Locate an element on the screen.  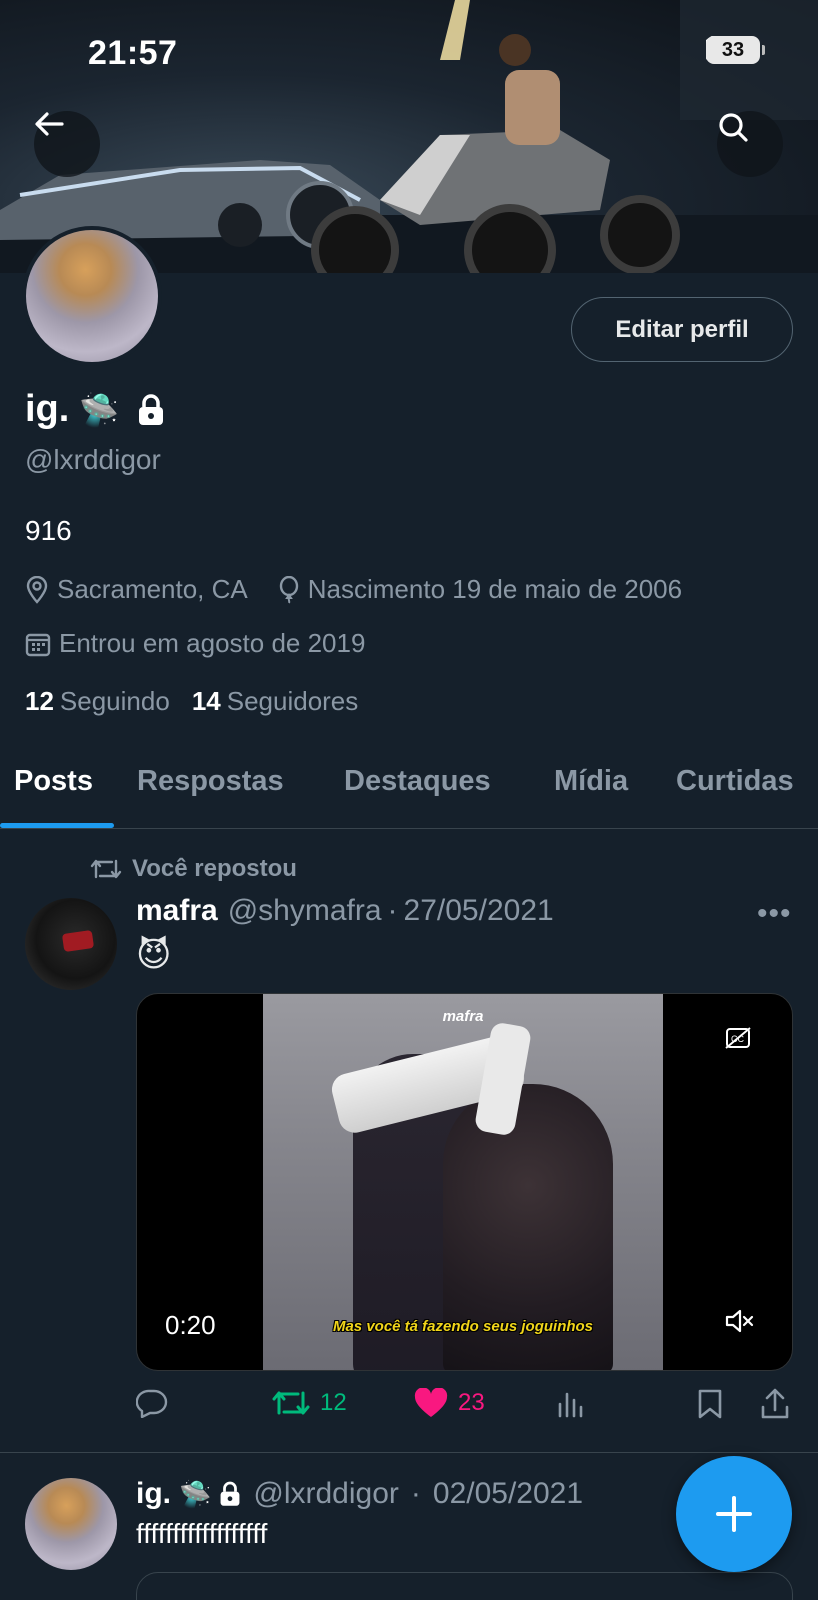
battery-level: 33 is located at coordinates (733, 49).